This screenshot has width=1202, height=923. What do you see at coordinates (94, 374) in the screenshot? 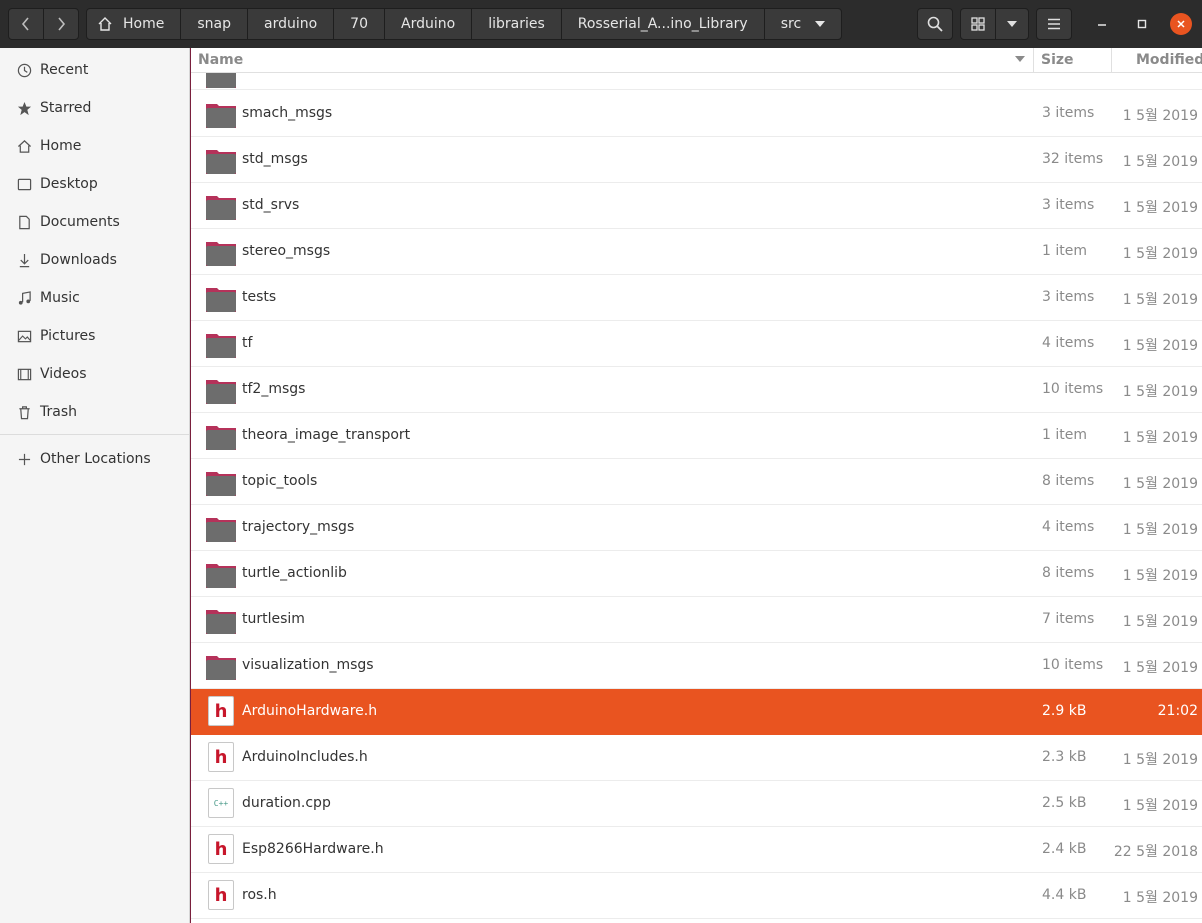
I see `sidebar-item-videos: Videos` at bounding box center [94, 374].